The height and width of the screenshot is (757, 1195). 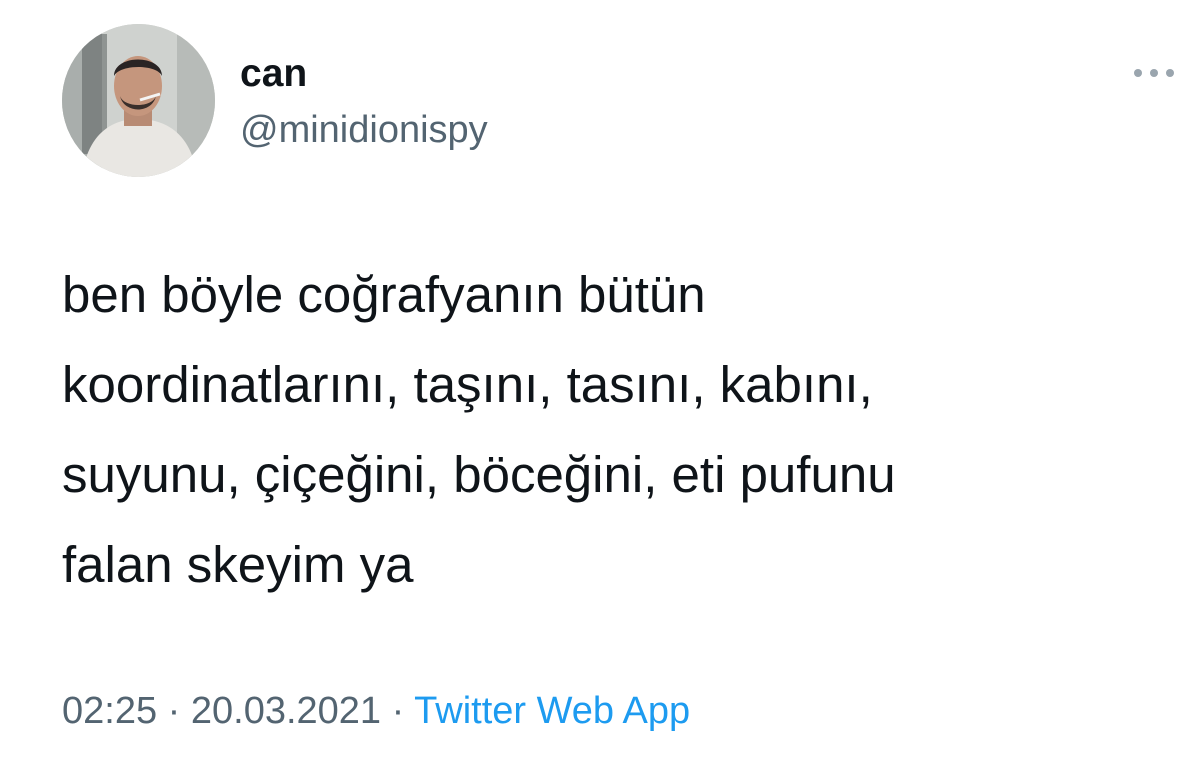 What do you see at coordinates (479, 474) in the screenshot?
I see `tweet-text-line: suyunu, çiçeğini, böceğini, eti pufunu` at bounding box center [479, 474].